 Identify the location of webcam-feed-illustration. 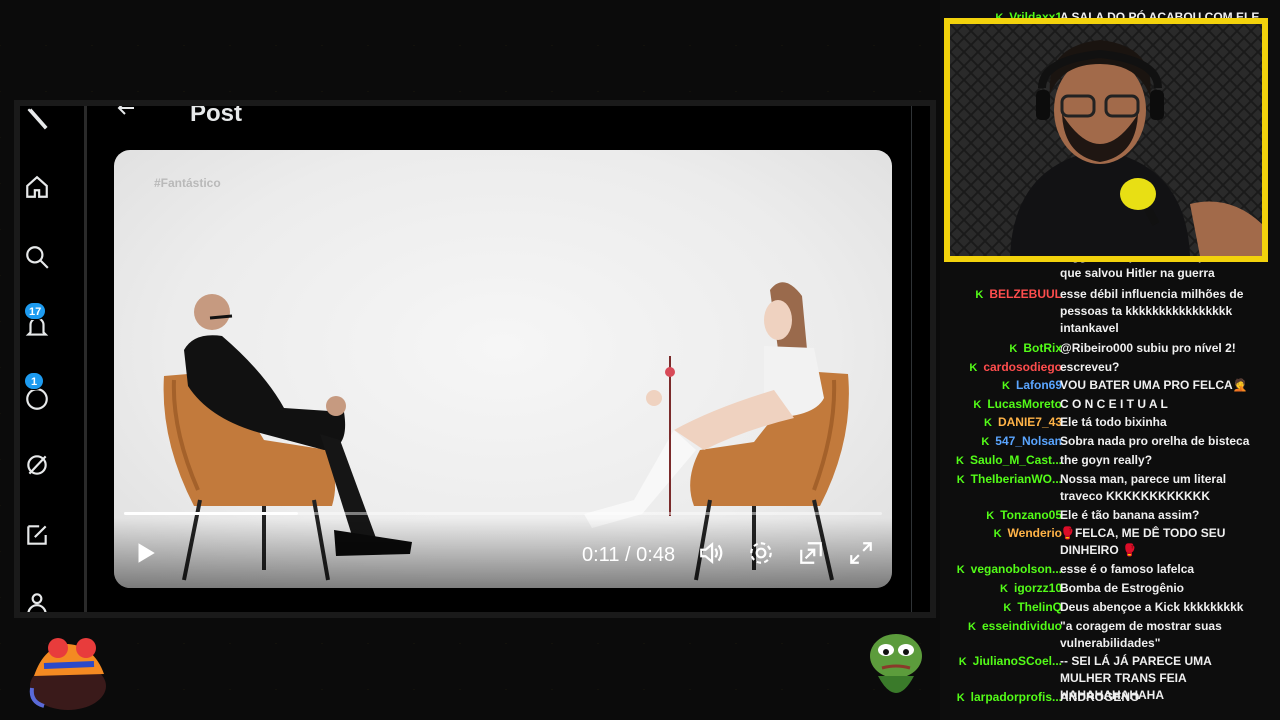
(1106, 140).